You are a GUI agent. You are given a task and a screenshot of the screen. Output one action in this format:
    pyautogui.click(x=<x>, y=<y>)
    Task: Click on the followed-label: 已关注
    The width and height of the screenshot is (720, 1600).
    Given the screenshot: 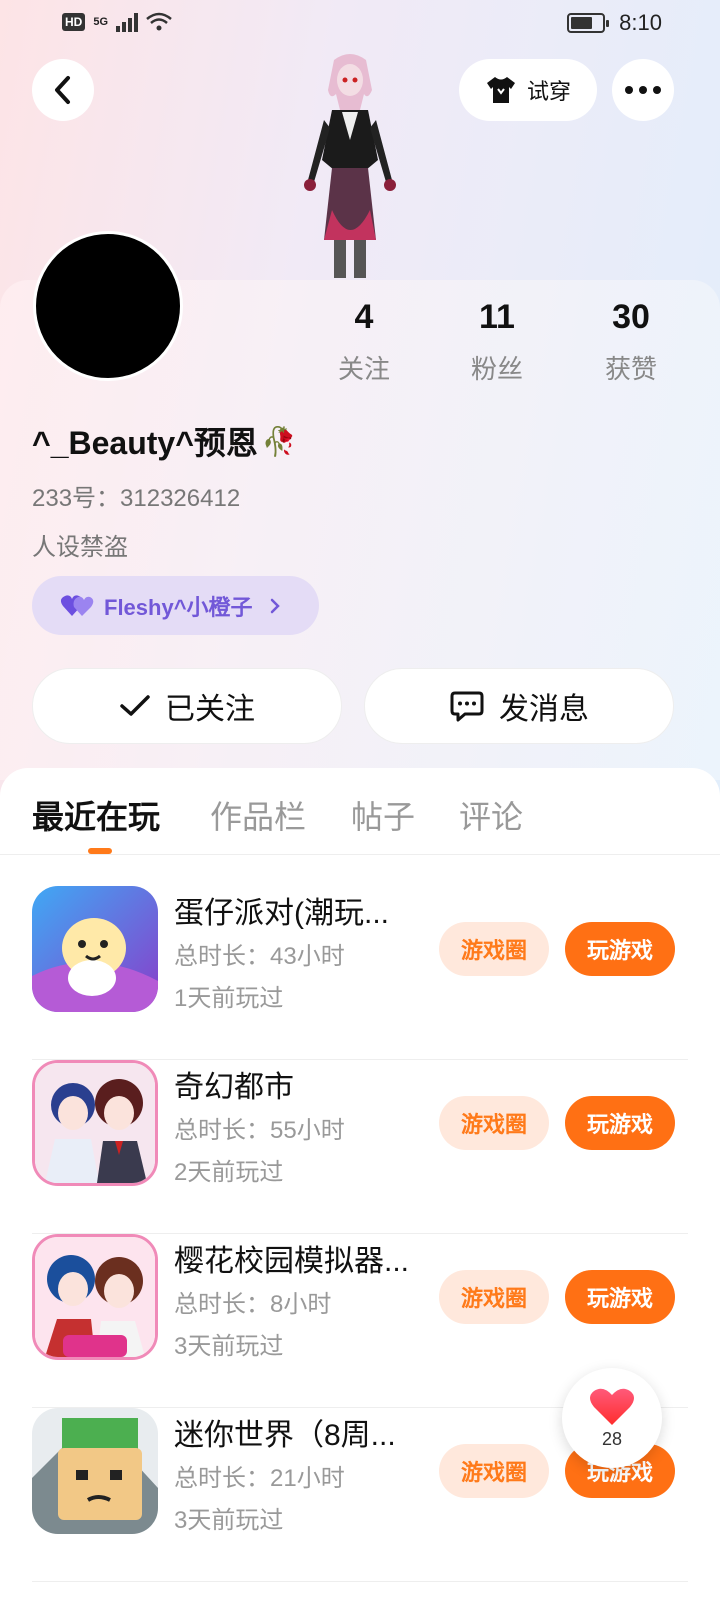 What is the action you would take?
    pyautogui.click(x=210, y=709)
    